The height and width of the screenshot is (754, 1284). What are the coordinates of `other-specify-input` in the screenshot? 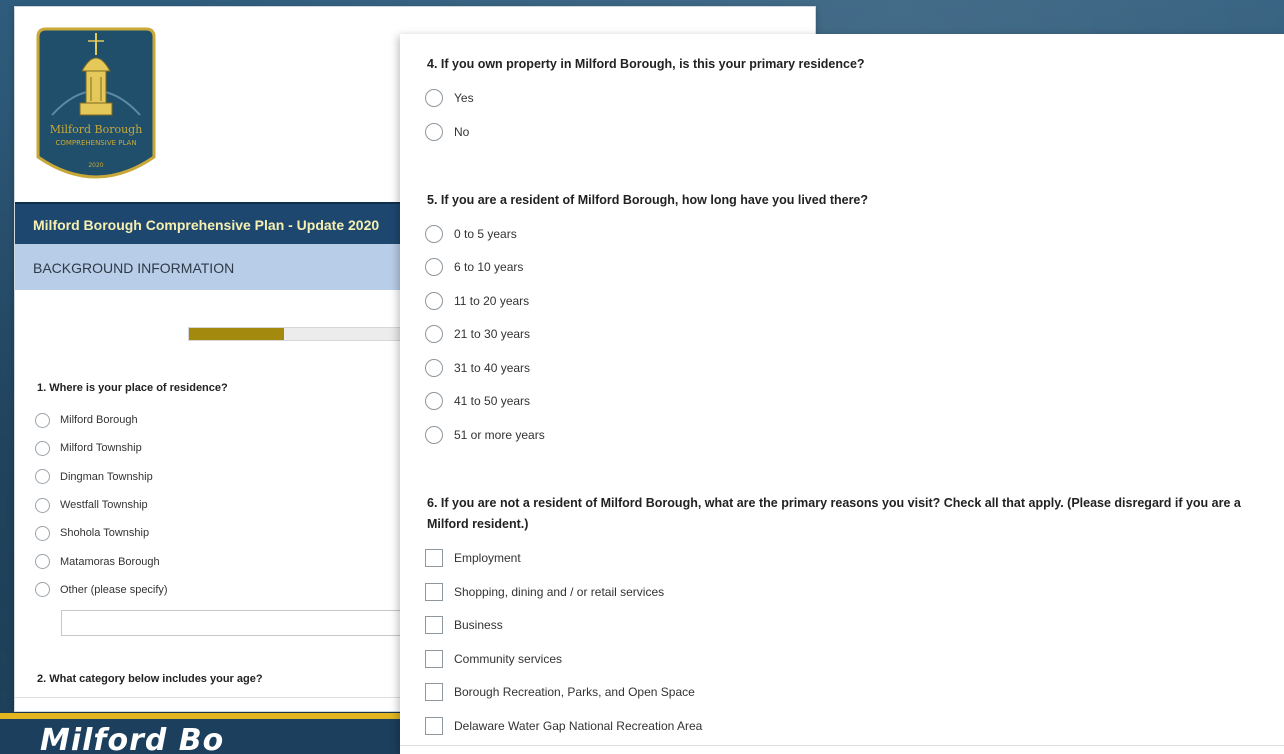 It's located at (241, 623).